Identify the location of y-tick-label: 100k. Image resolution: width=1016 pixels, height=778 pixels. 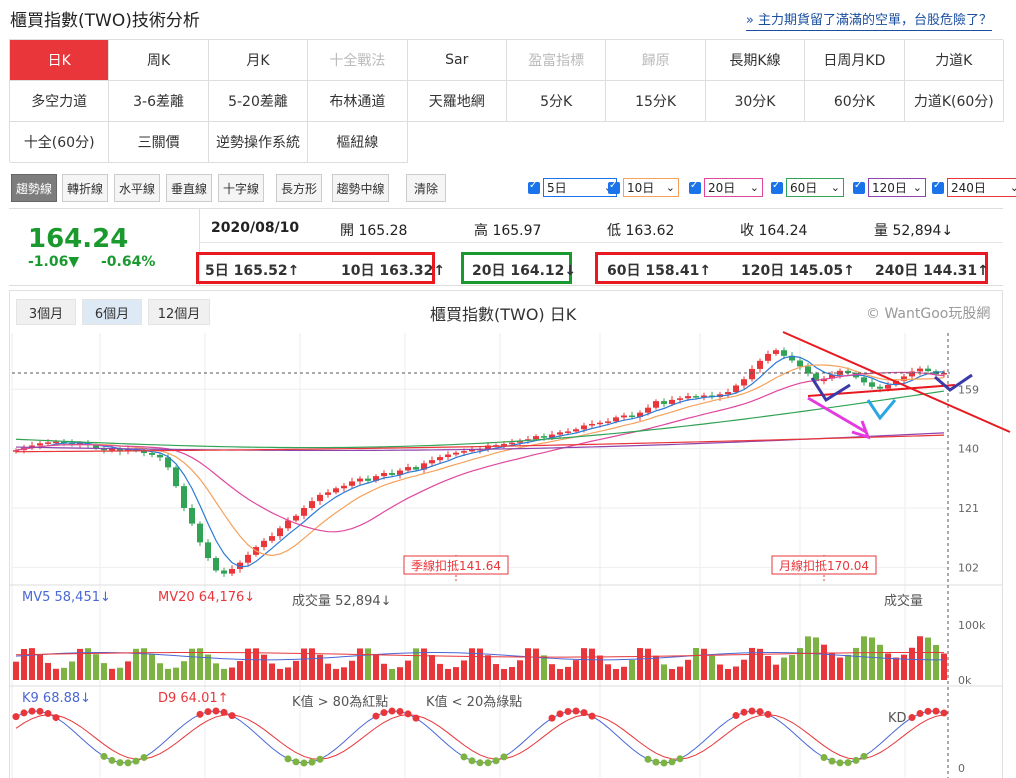
(972, 625).